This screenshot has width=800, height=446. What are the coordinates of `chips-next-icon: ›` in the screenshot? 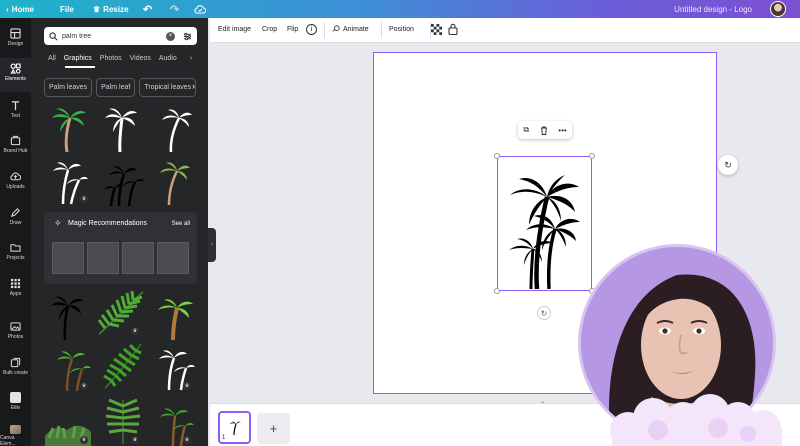 It's located at (193, 86).